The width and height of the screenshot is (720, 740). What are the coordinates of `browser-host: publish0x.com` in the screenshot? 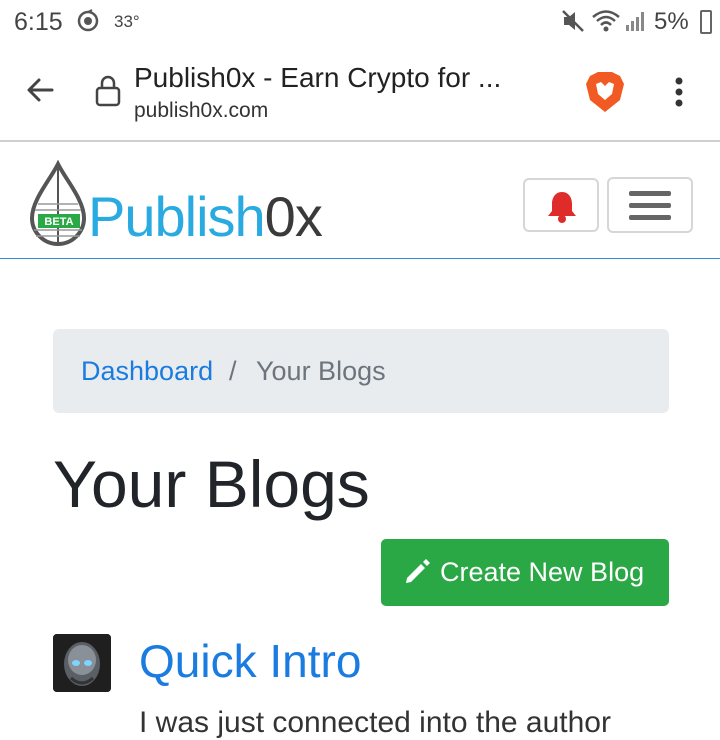 It's located at (201, 111).